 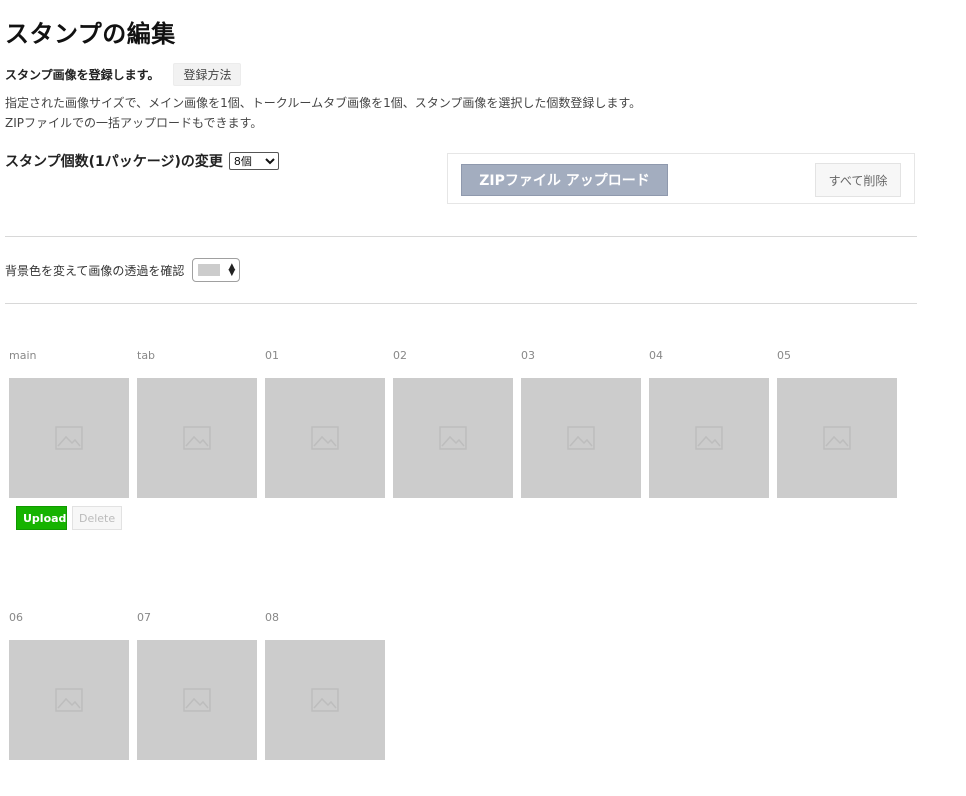 I want to click on stamp-slot: tab, so click(x=197, y=423).